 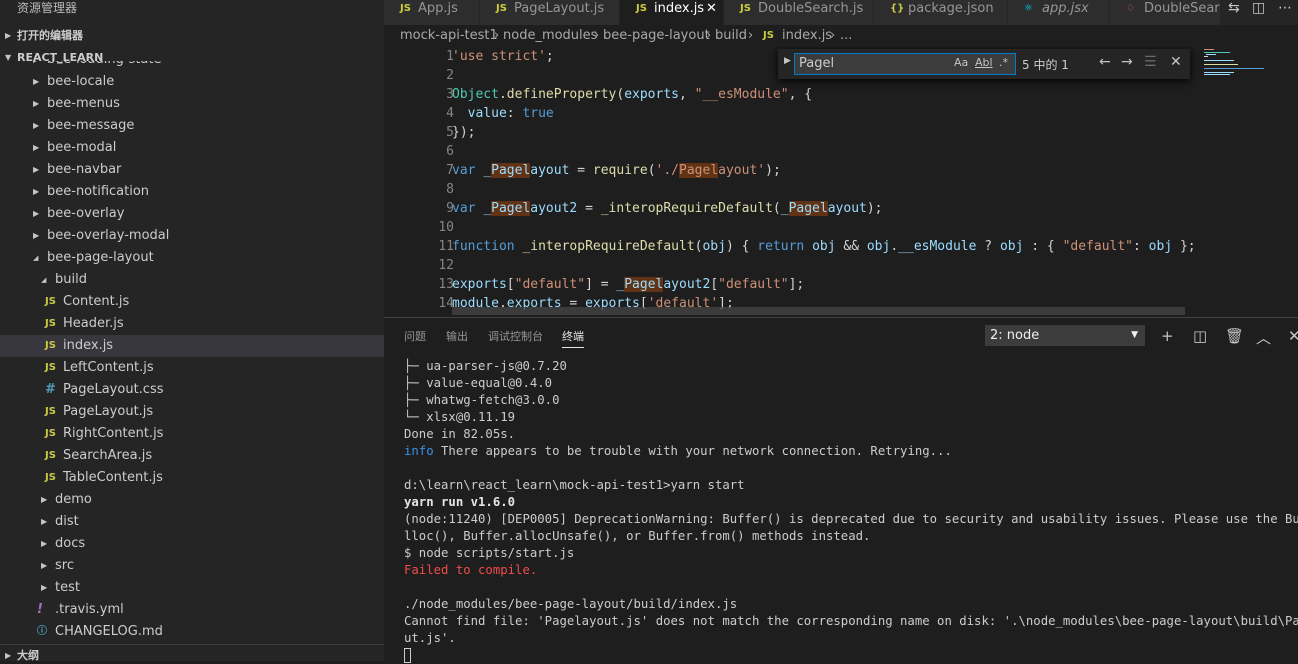 What do you see at coordinates (460, 502) in the screenshot?
I see `terminal-text: yarn run v1.6.0` at bounding box center [460, 502].